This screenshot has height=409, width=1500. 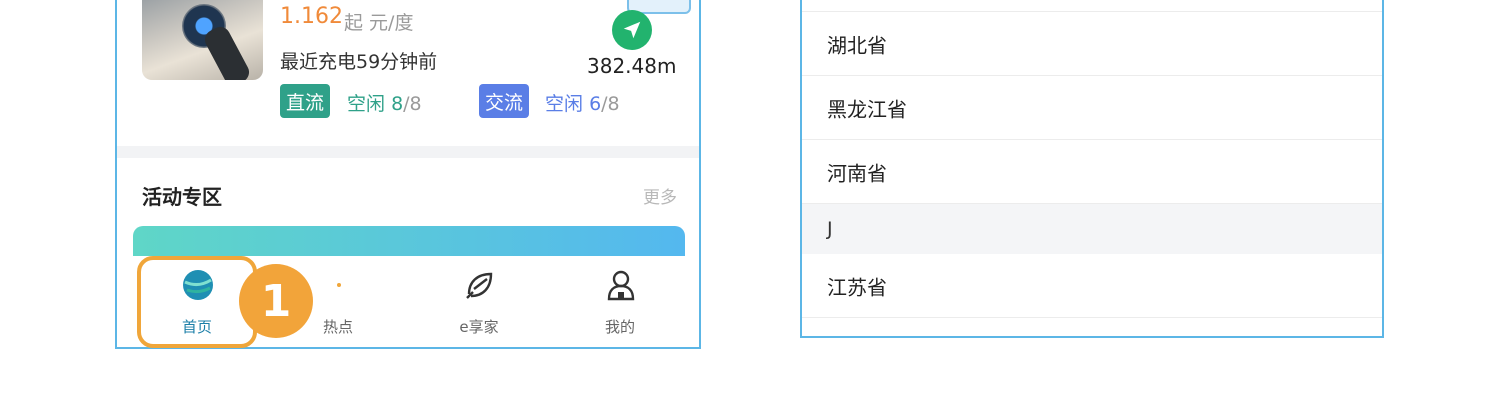 I want to click on step-number-badge: 1, so click(x=276, y=301).